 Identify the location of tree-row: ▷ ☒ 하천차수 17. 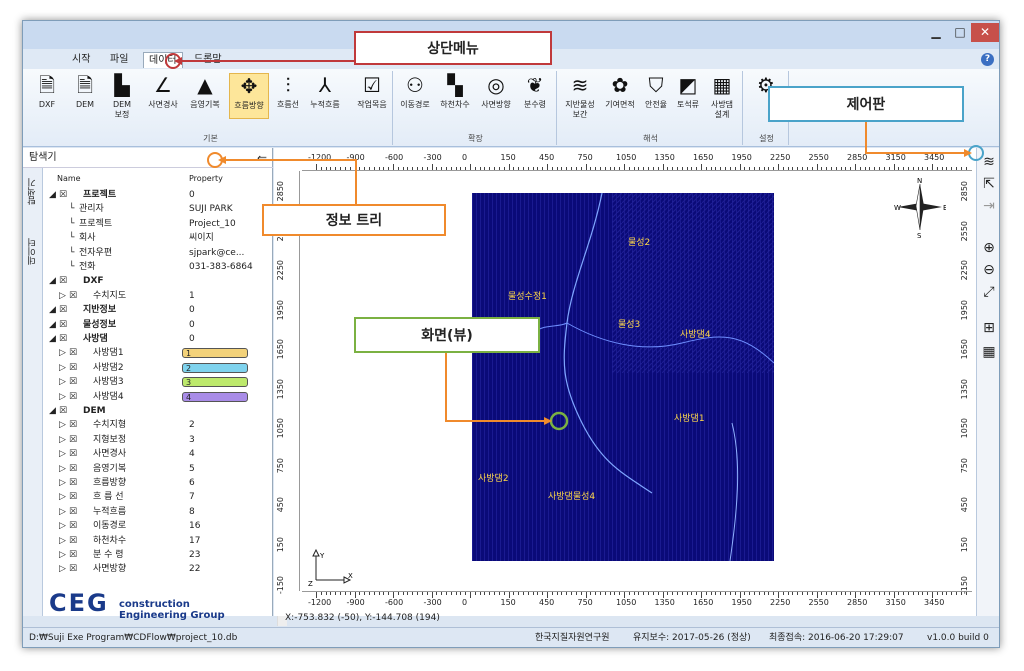
(154, 541).